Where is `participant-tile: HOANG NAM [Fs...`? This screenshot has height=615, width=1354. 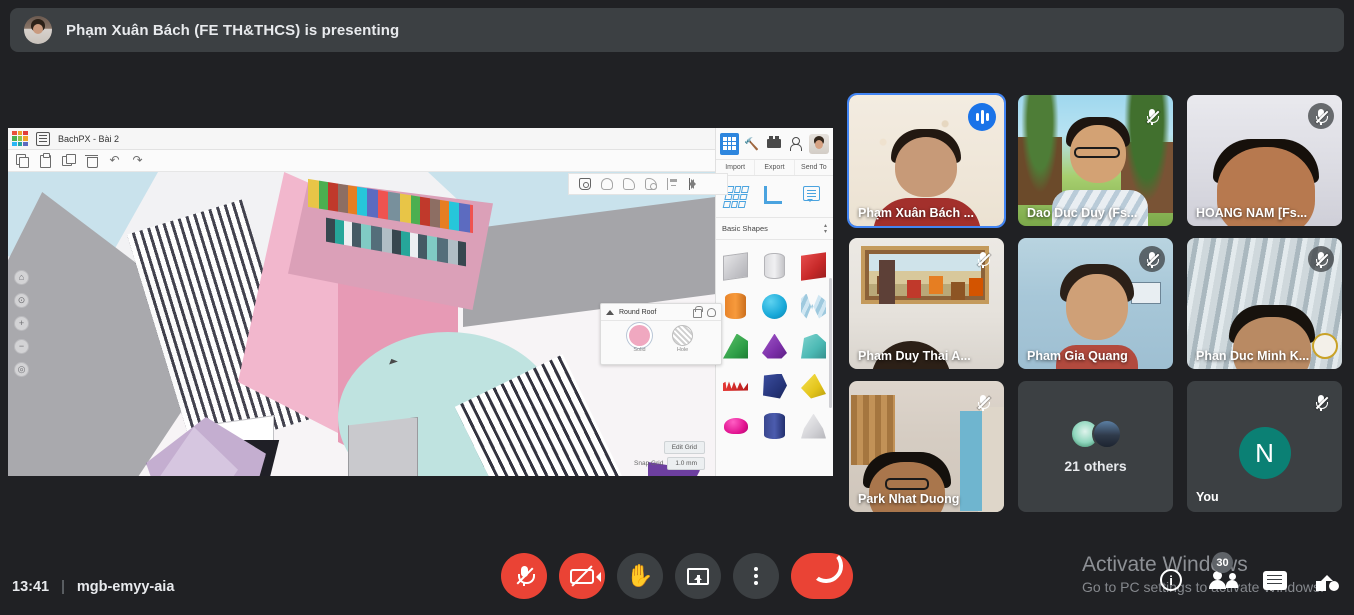
participant-tile: HOANG NAM [Fs... is located at coordinates (1264, 160).